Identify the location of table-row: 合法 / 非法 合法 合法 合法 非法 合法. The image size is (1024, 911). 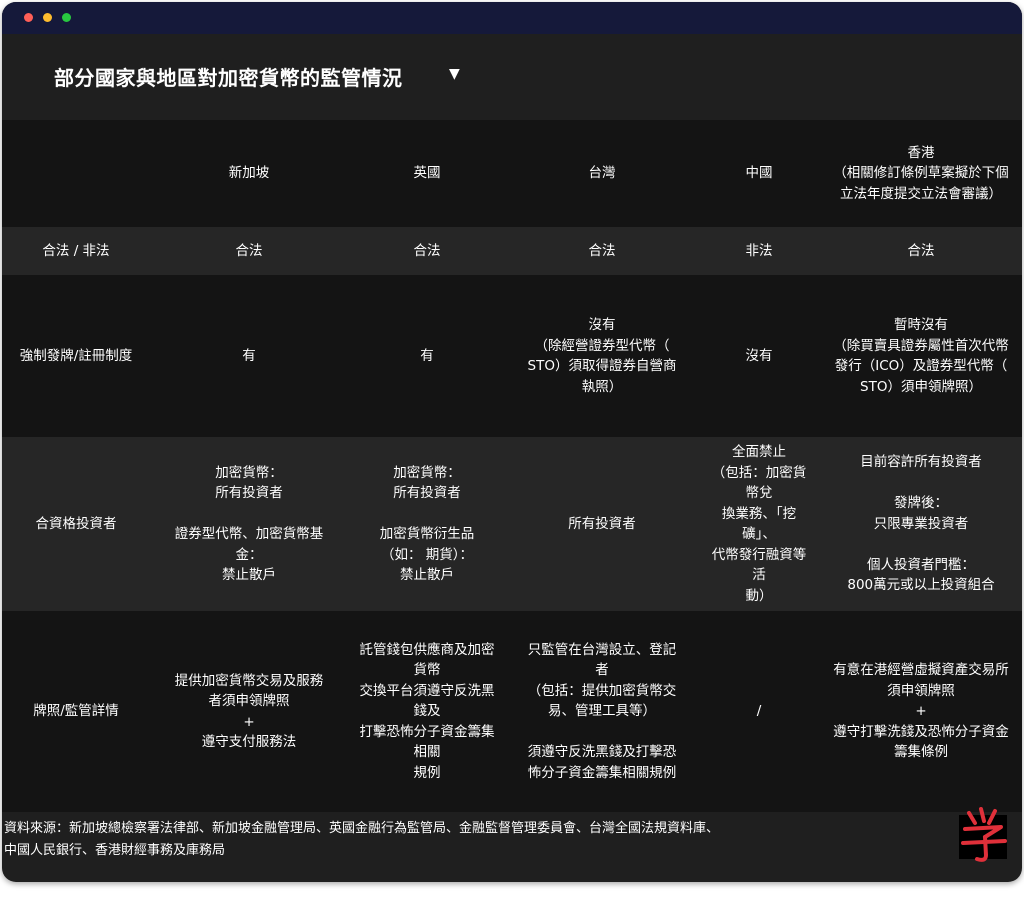
(512, 251).